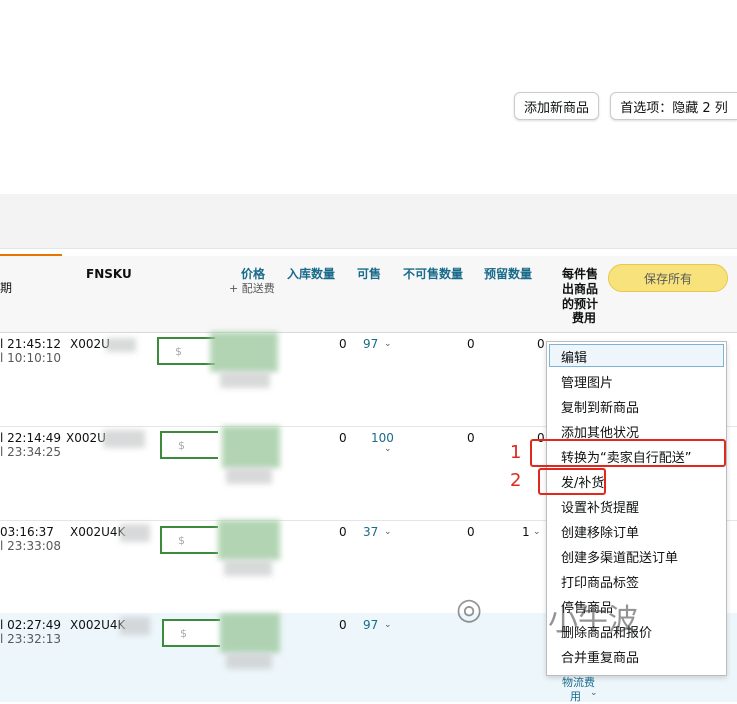  What do you see at coordinates (31, 452) in the screenshot?
I see `row-date-2: l 23:34:25` at bounding box center [31, 452].